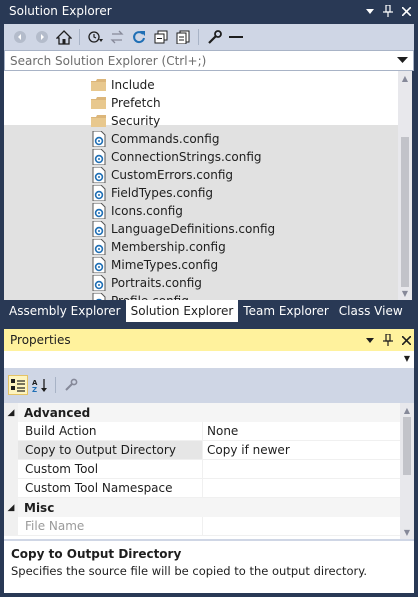  I want to click on forward-icon, so click(42, 37).